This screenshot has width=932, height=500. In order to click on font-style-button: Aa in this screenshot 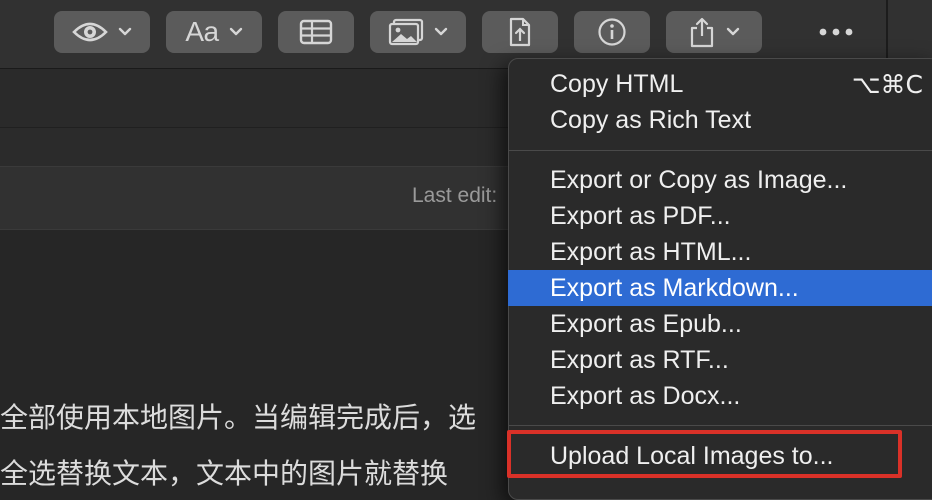, I will do `click(214, 32)`.